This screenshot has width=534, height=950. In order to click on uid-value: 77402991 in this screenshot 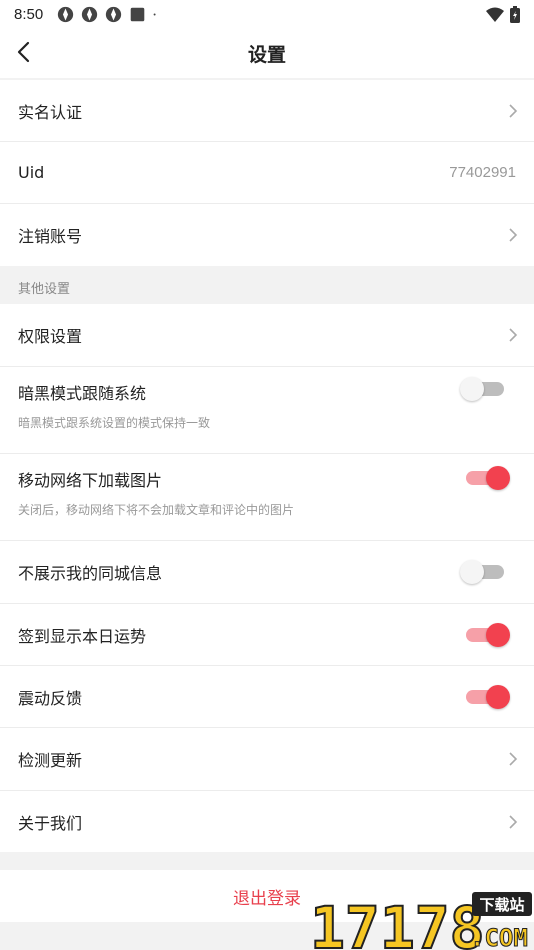, I will do `click(482, 172)`.